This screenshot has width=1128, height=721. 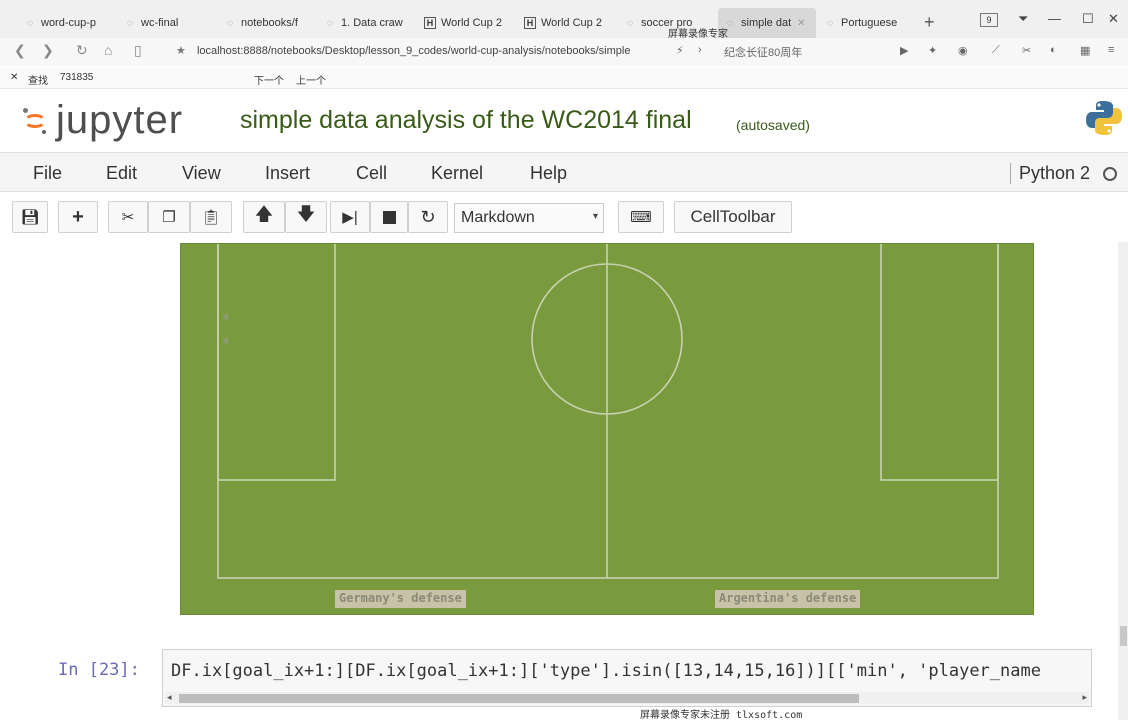 I want to click on interrupt-button, so click(x=389, y=217).